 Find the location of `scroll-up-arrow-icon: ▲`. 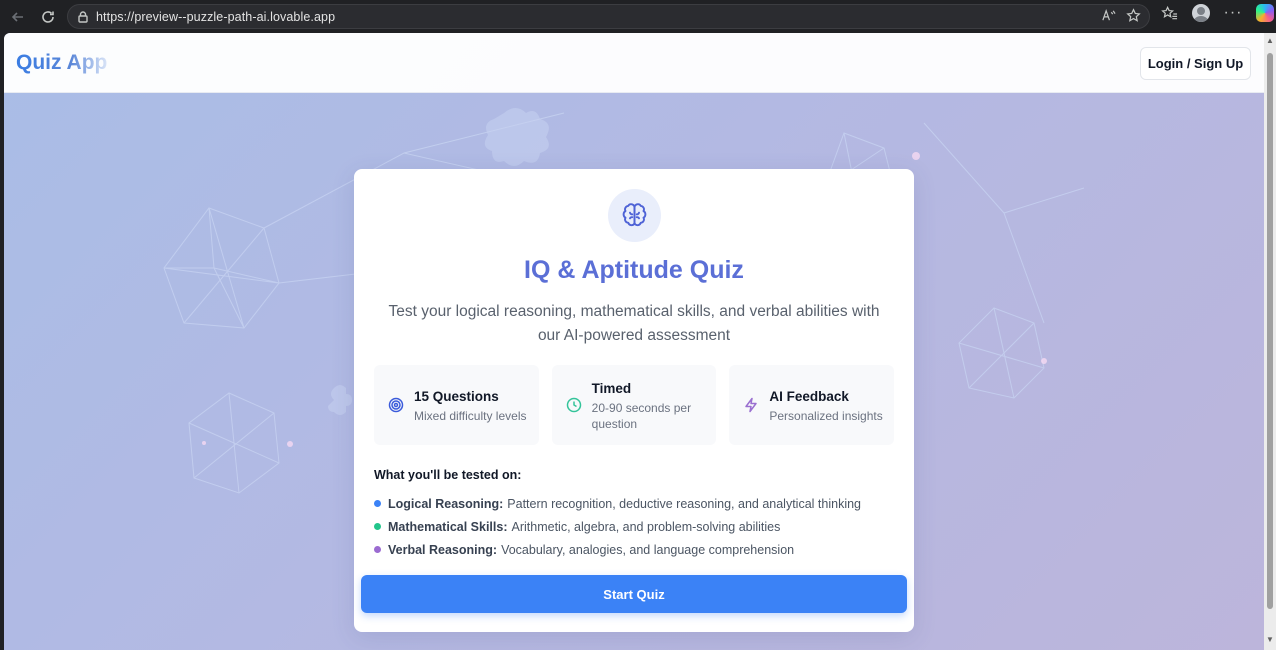

scroll-up-arrow-icon: ▲ is located at coordinates (1270, 41).